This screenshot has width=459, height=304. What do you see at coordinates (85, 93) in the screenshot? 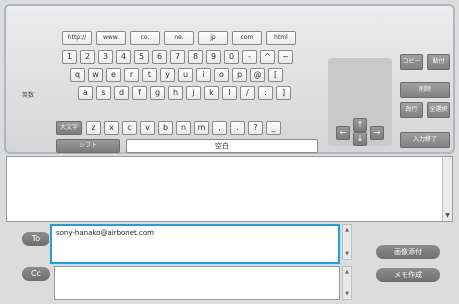
I see `row3-key: a` at bounding box center [85, 93].